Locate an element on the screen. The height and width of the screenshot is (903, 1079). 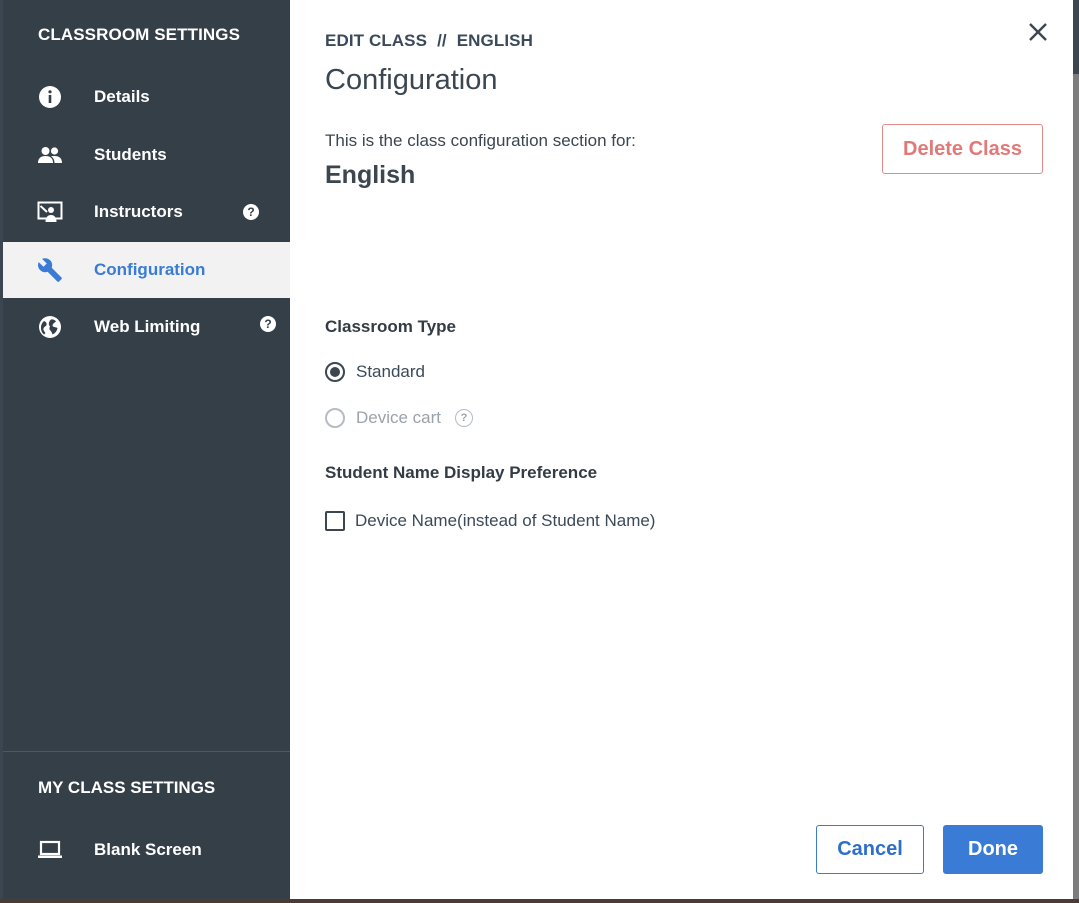
device-name-checkbox is located at coordinates (335, 521).